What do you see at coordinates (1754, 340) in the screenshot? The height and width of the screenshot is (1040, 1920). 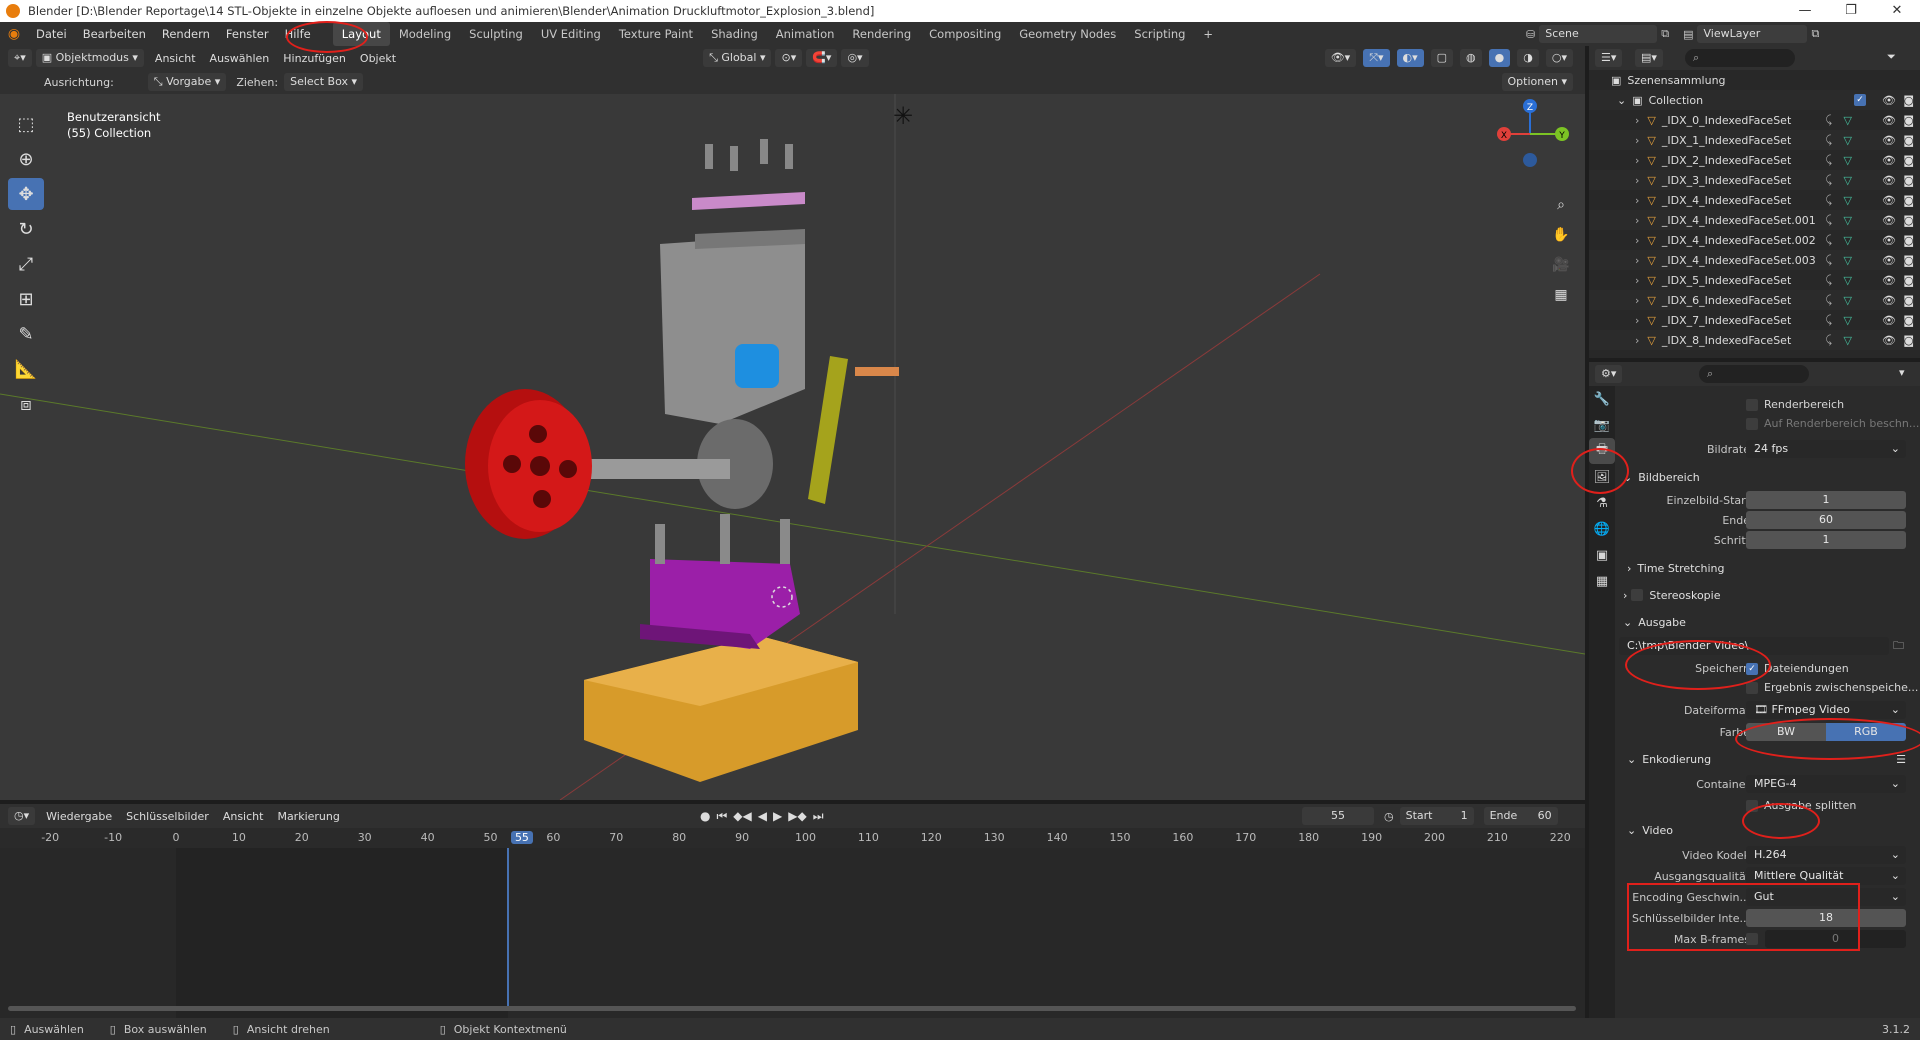 I see `outliner-object-row: › ▽ _IDX_8_IndexedFaceSet ⤹ ▽ 👁 ◙` at bounding box center [1754, 340].